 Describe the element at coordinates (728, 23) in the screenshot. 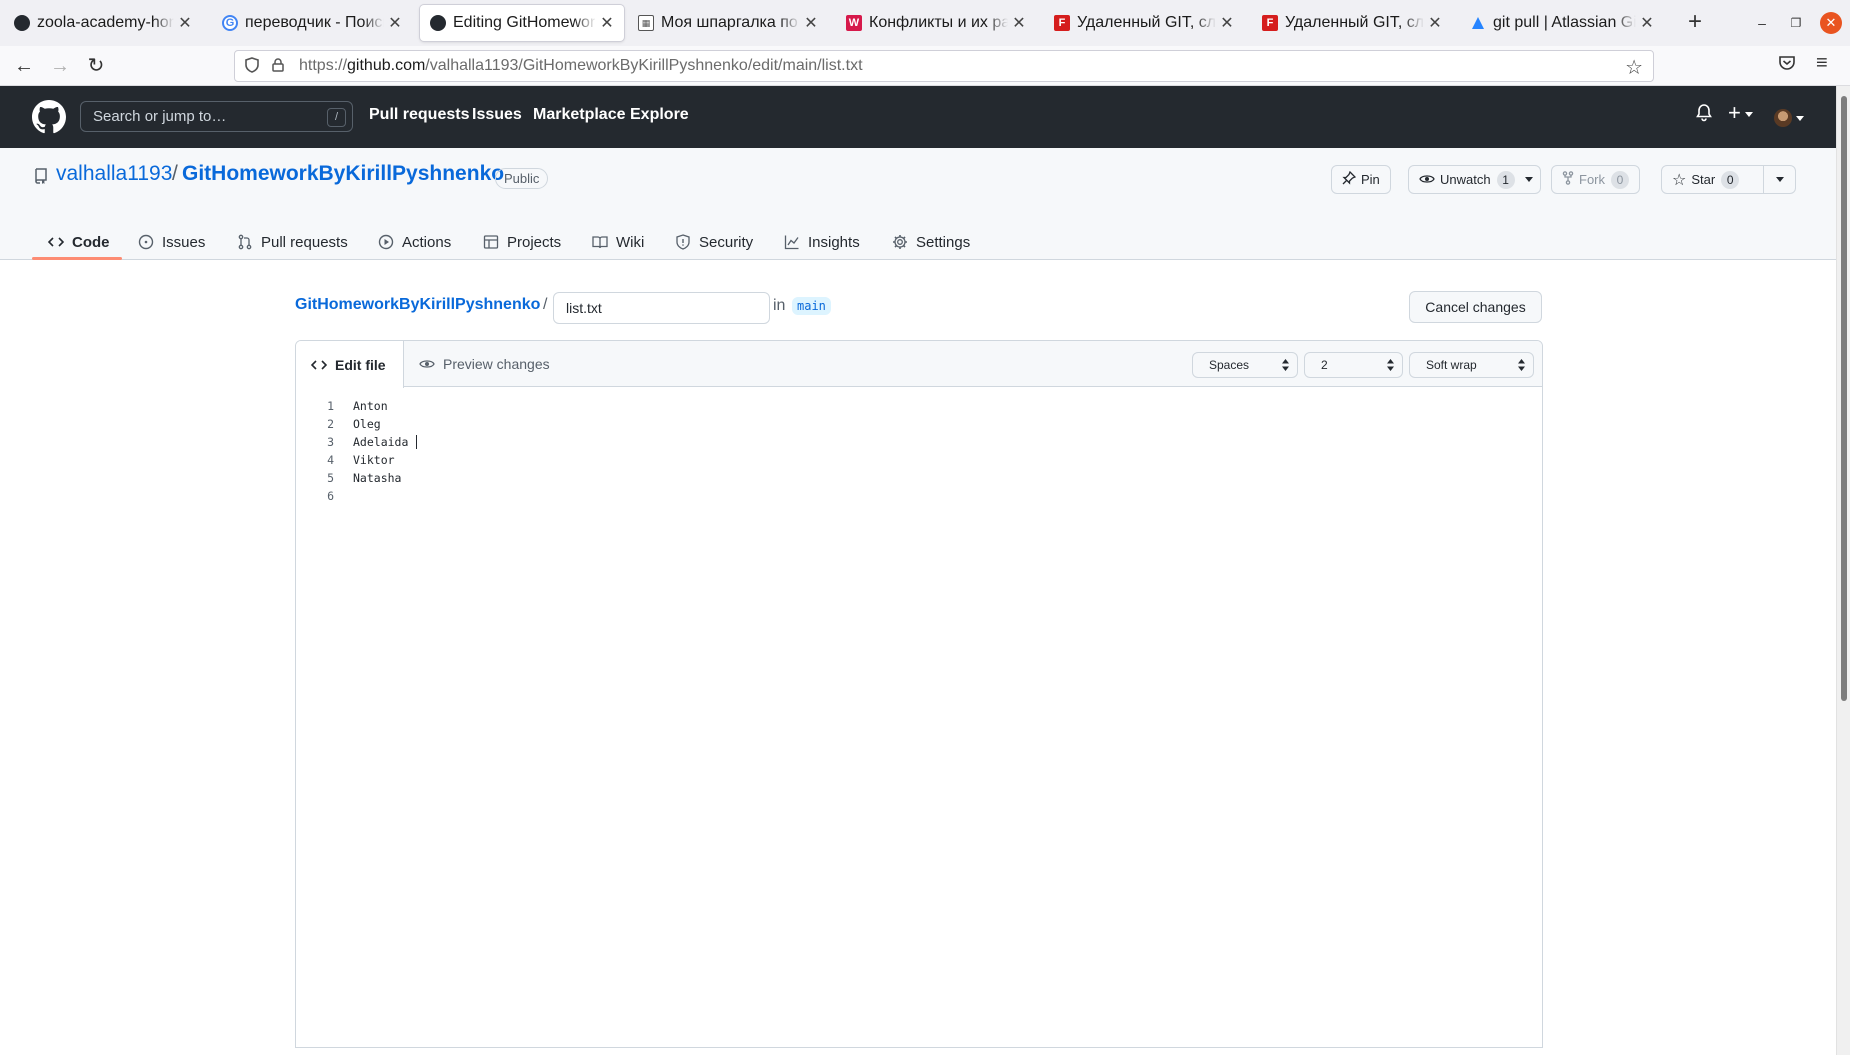

I see `browser-tab: ▦ Моя шпаргалка по ра ✕` at that location.